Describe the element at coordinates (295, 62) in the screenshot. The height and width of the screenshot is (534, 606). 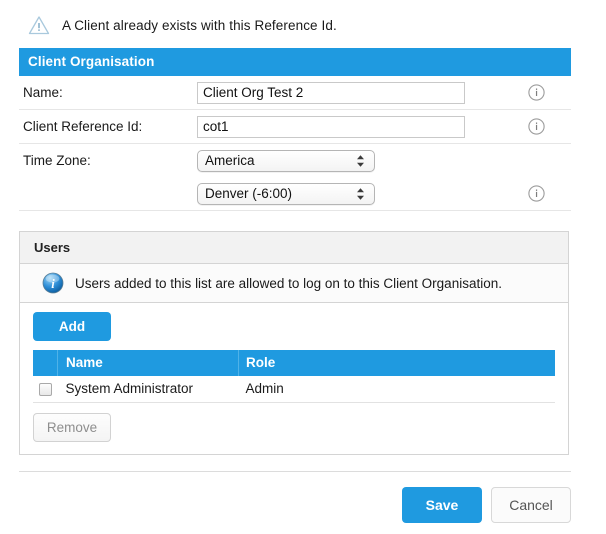
I see `section-title-client-organisation: Client Organisation` at that location.